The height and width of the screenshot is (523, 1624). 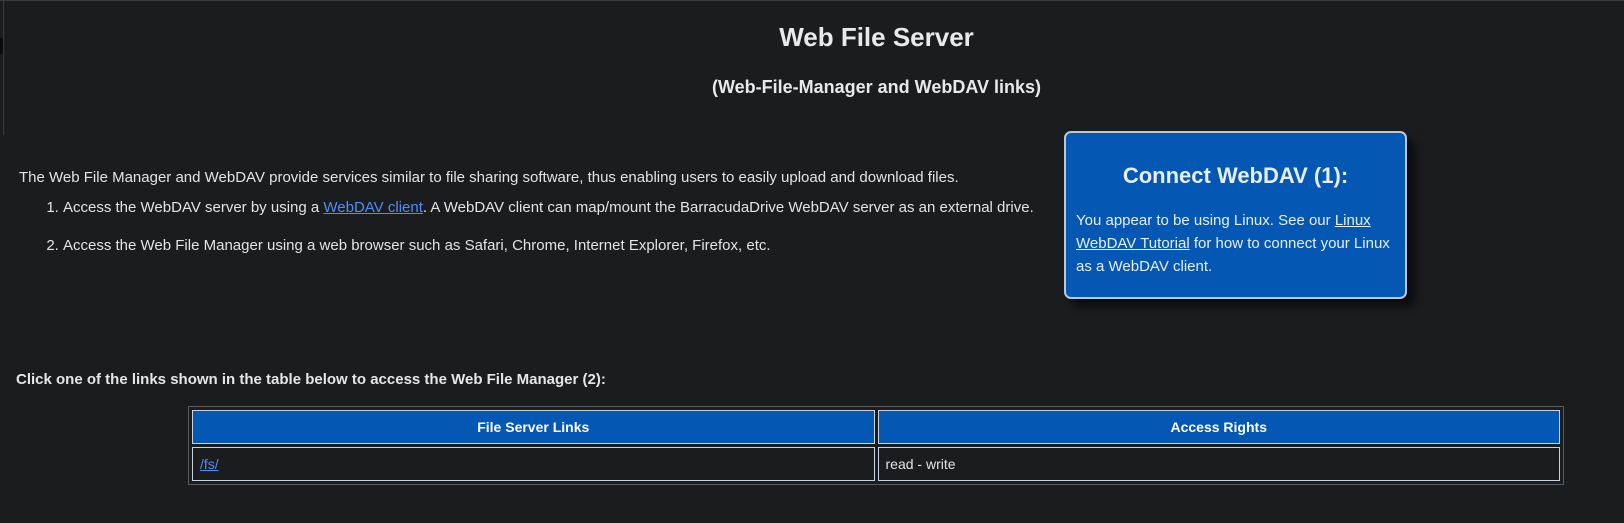 I want to click on step-1-prefix: Access the WebDAV server by using a, so click(x=193, y=207).